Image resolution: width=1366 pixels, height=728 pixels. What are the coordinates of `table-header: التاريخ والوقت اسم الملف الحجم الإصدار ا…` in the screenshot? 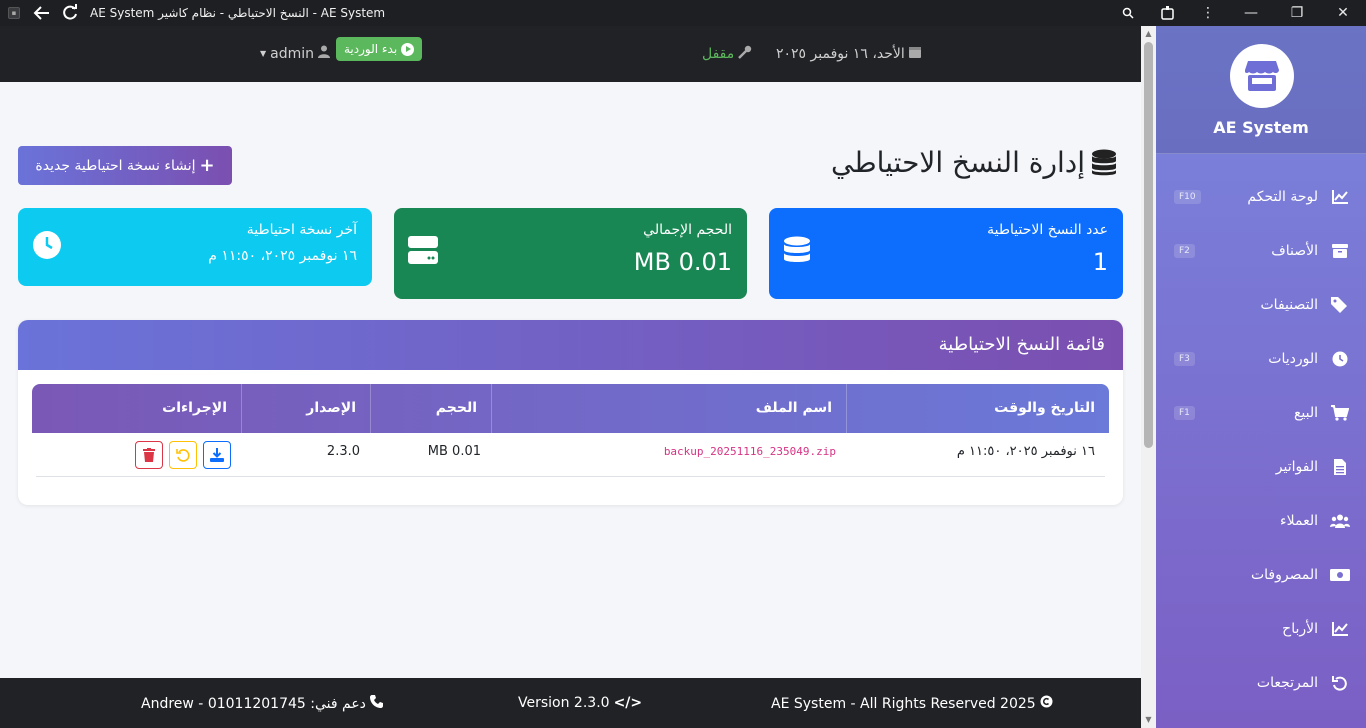 It's located at (570, 408).